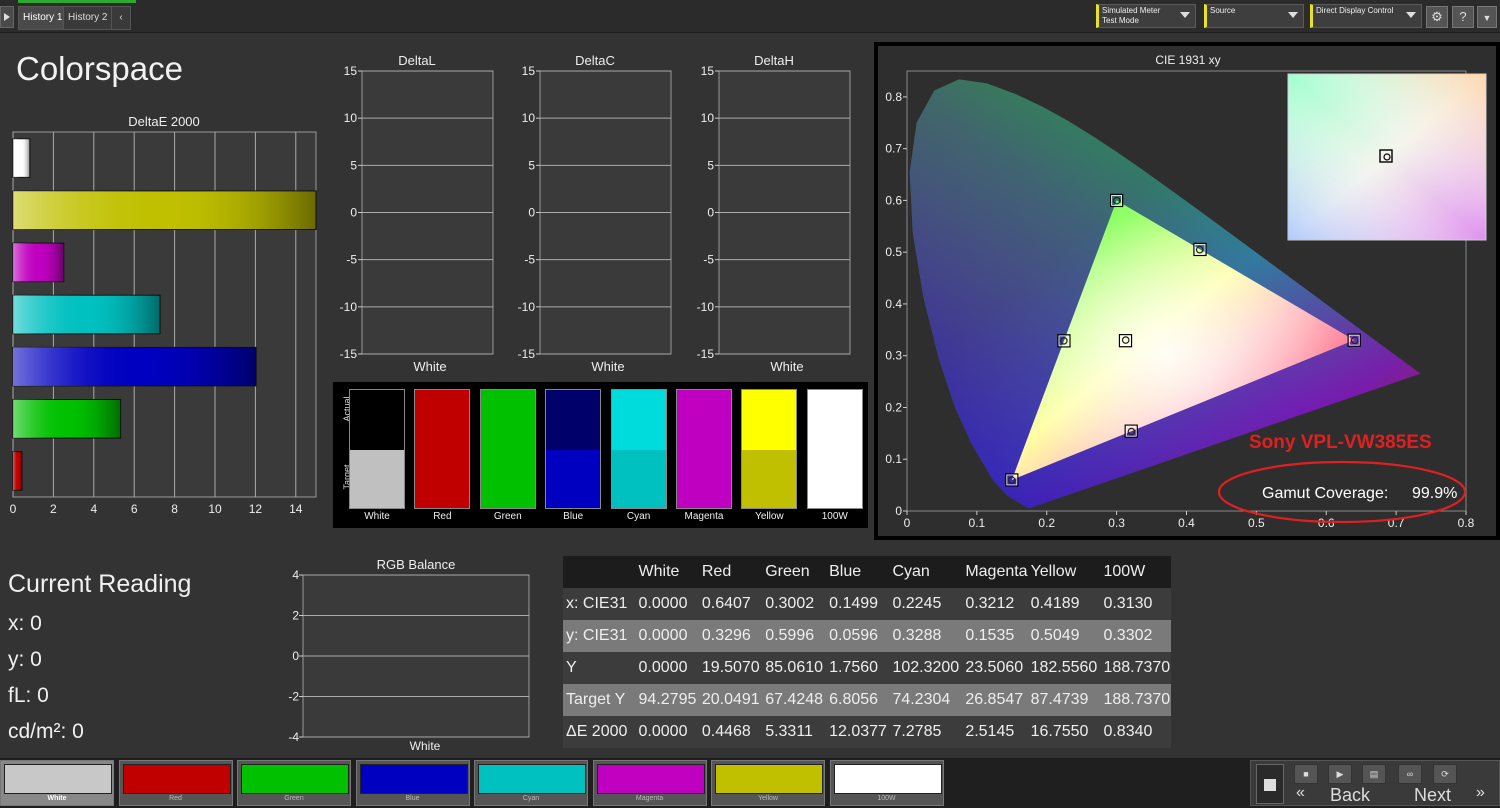 Image resolution: width=1500 pixels, height=808 pixels. Describe the element at coordinates (531, 783) in the screenshot. I see `bottom-swatch-cyan: Cyan` at that location.